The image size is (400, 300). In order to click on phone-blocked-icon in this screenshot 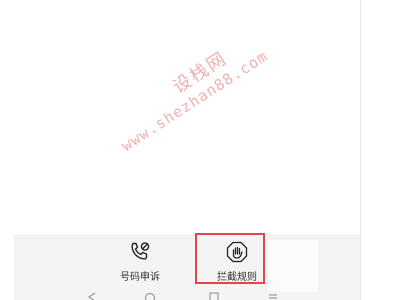, I will do `click(140, 251)`.